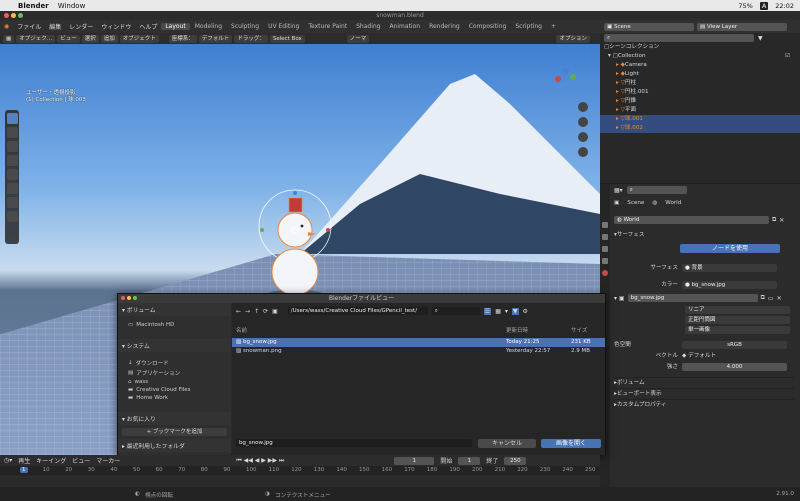 The height and width of the screenshot is (501, 800). Describe the element at coordinates (90, 38) in the screenshot. I see `select-menu: 選択` at that location.